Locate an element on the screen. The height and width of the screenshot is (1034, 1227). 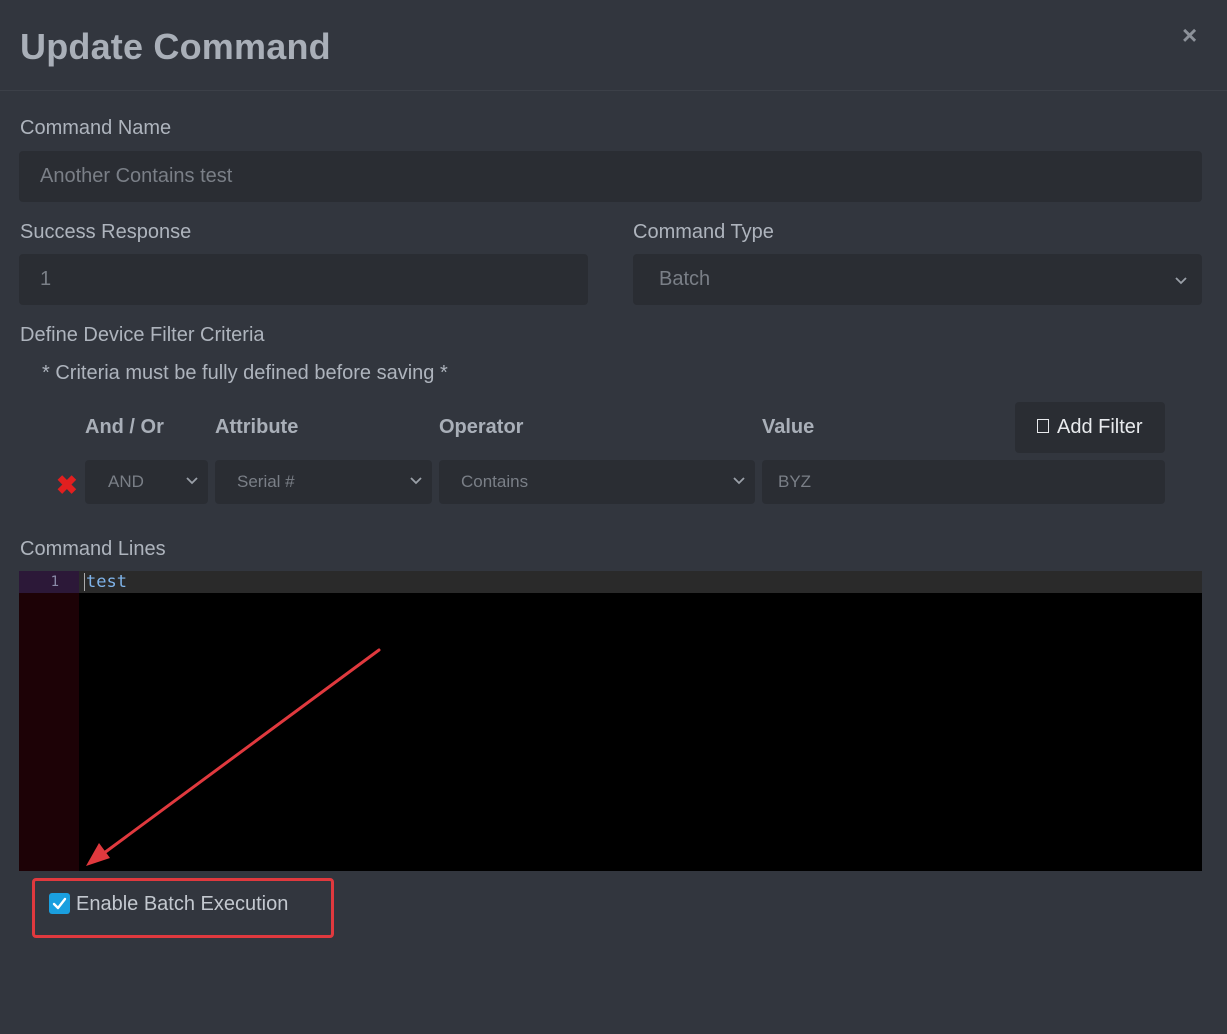
and-or-value: AND is located at coordinates (126, 481).